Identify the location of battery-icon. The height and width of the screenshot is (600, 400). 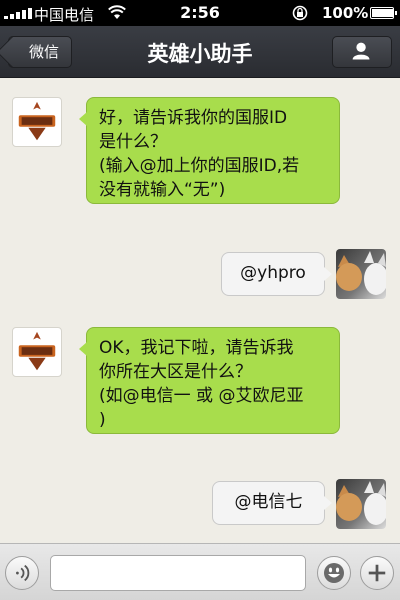
(383, 13).